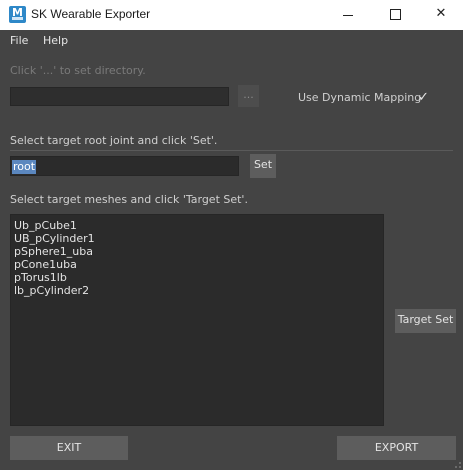  I want to click on root-joint-field: root, so click(124, 166).